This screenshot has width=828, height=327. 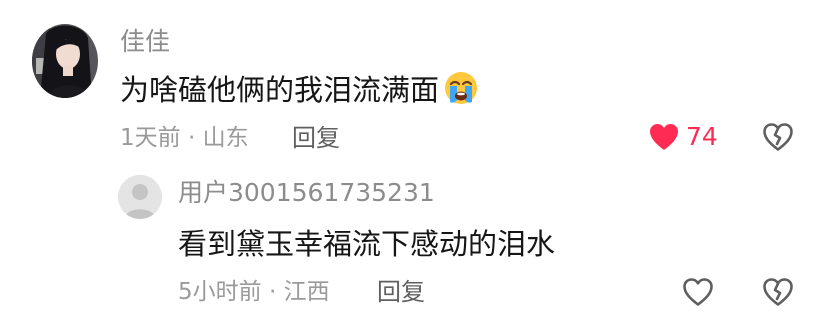 What do you see at coordinates (664, 137) in the screenshot?
I see `heart-filled-icon` at bounding box center [664, 137].